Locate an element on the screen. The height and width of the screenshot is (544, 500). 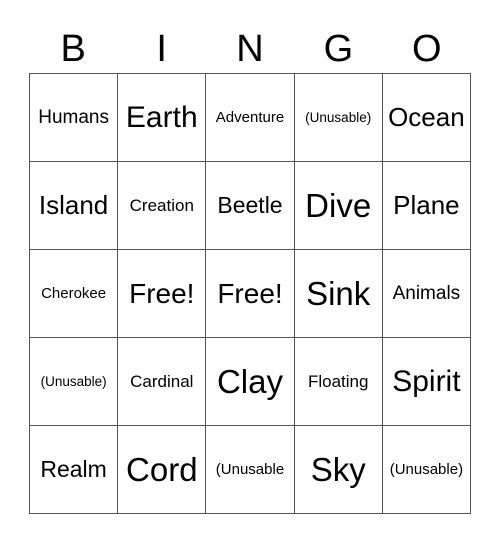
bingo-cell: Beetle is located at coordinates (250, 206).